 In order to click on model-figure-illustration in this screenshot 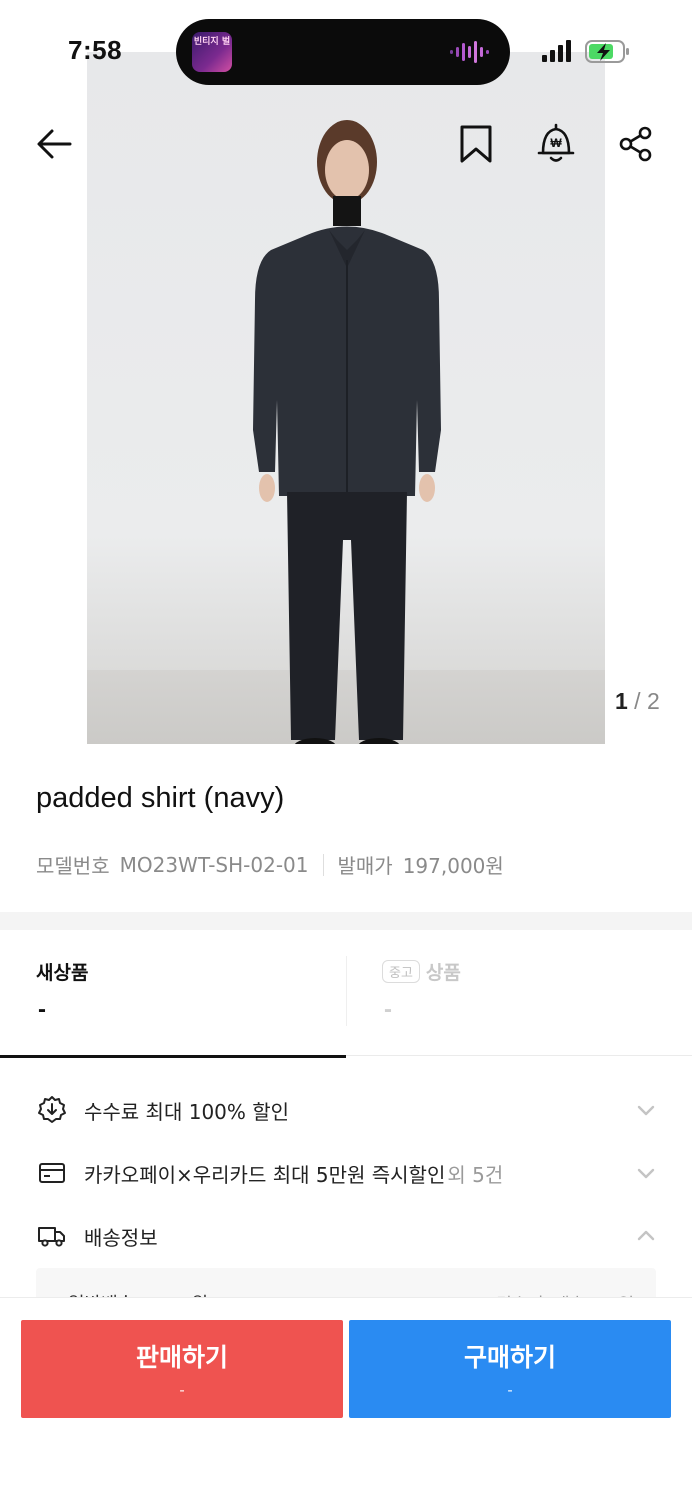, I will do `click(347, 432)`.